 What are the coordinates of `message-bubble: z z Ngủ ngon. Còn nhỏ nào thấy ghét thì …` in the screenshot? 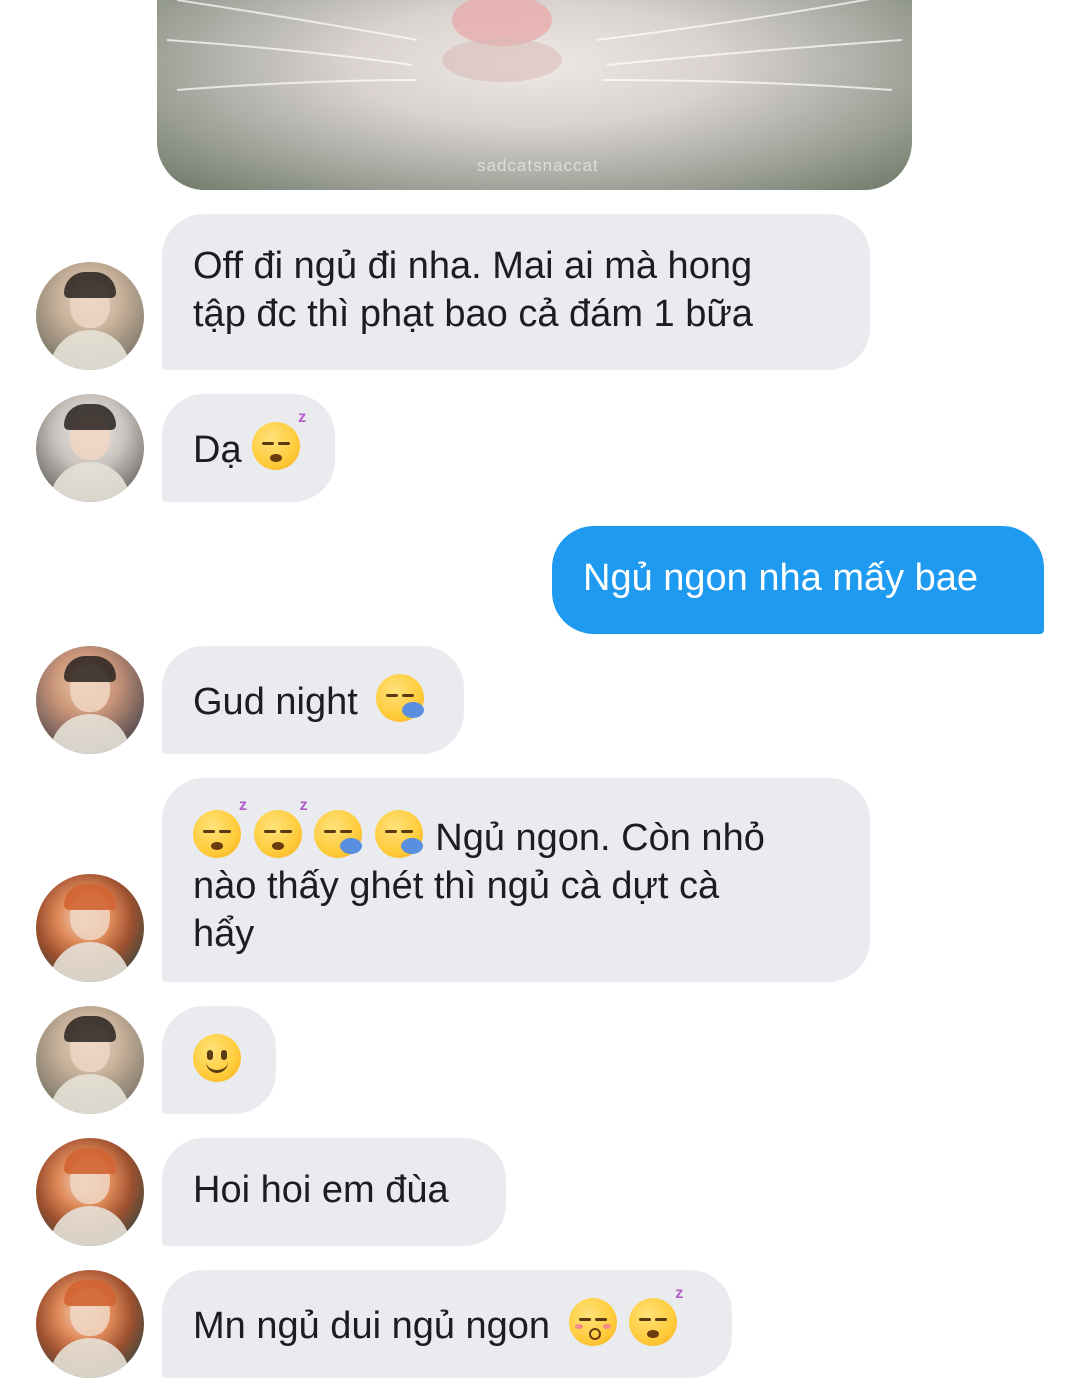 It's located at (516, 880).